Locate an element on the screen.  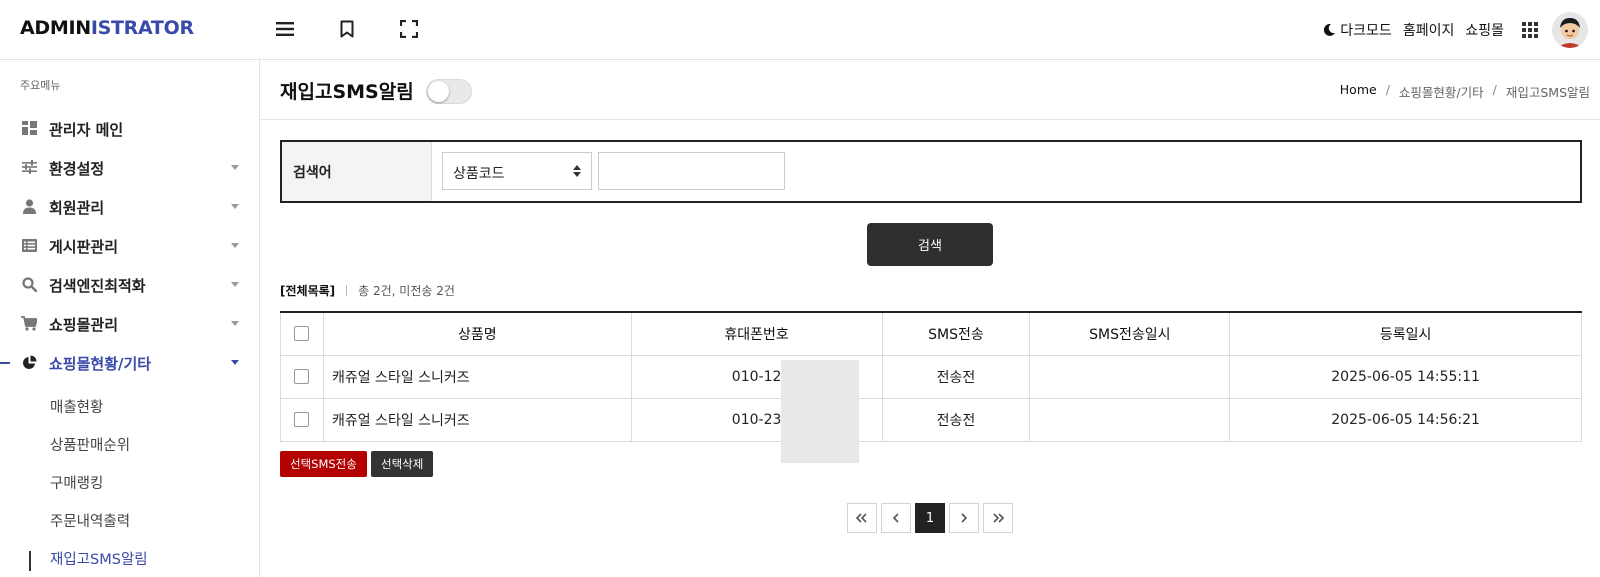
chevron-left-icon is located at coordinates (895, 518).